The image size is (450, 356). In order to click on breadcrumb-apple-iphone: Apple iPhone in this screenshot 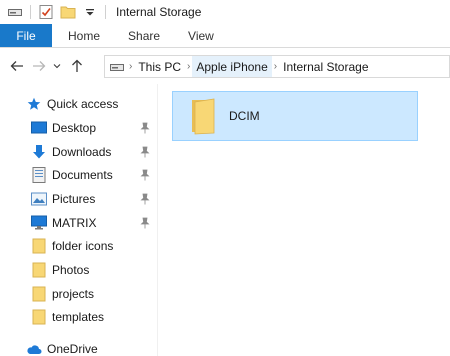, I will do `click(232, 66)`.